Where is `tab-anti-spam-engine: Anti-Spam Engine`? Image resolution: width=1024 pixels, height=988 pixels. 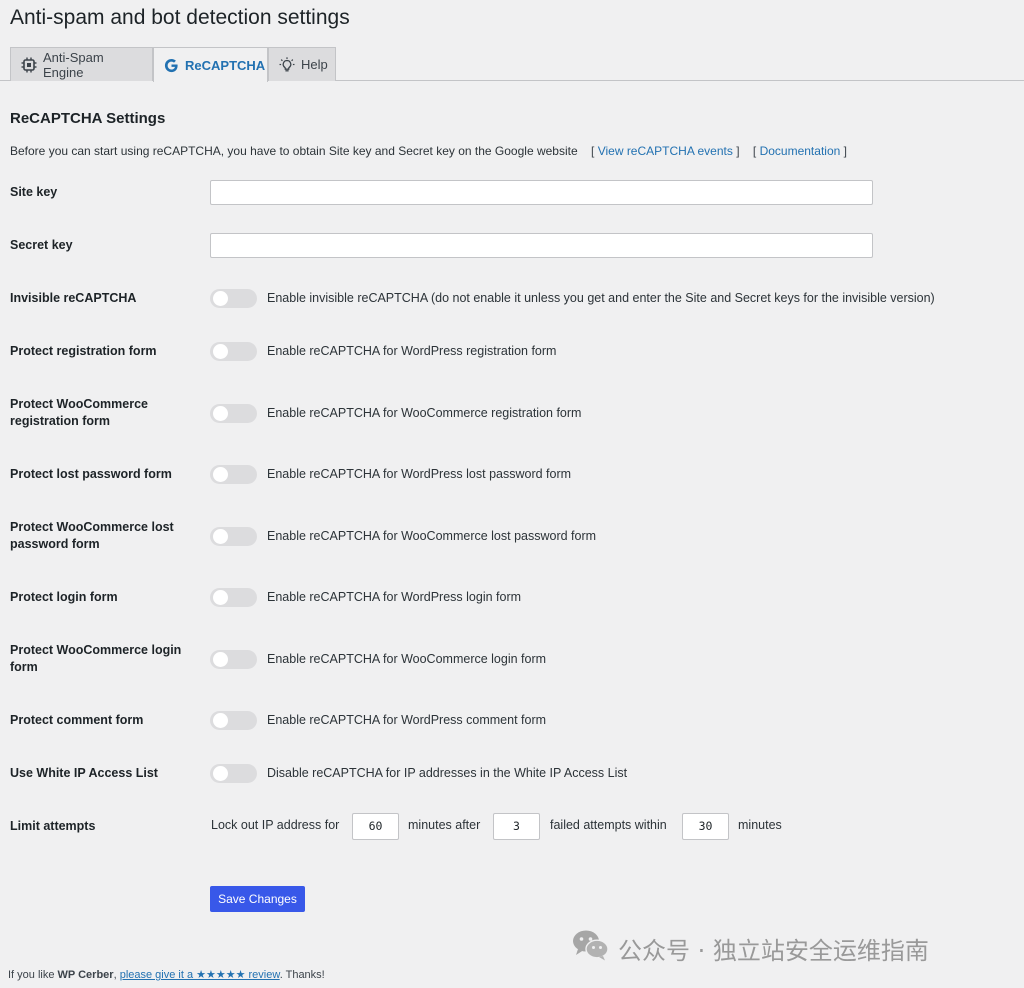 tab-anti-spam-engine: Anti-Spam Engine is located at coordinates (81, 64).